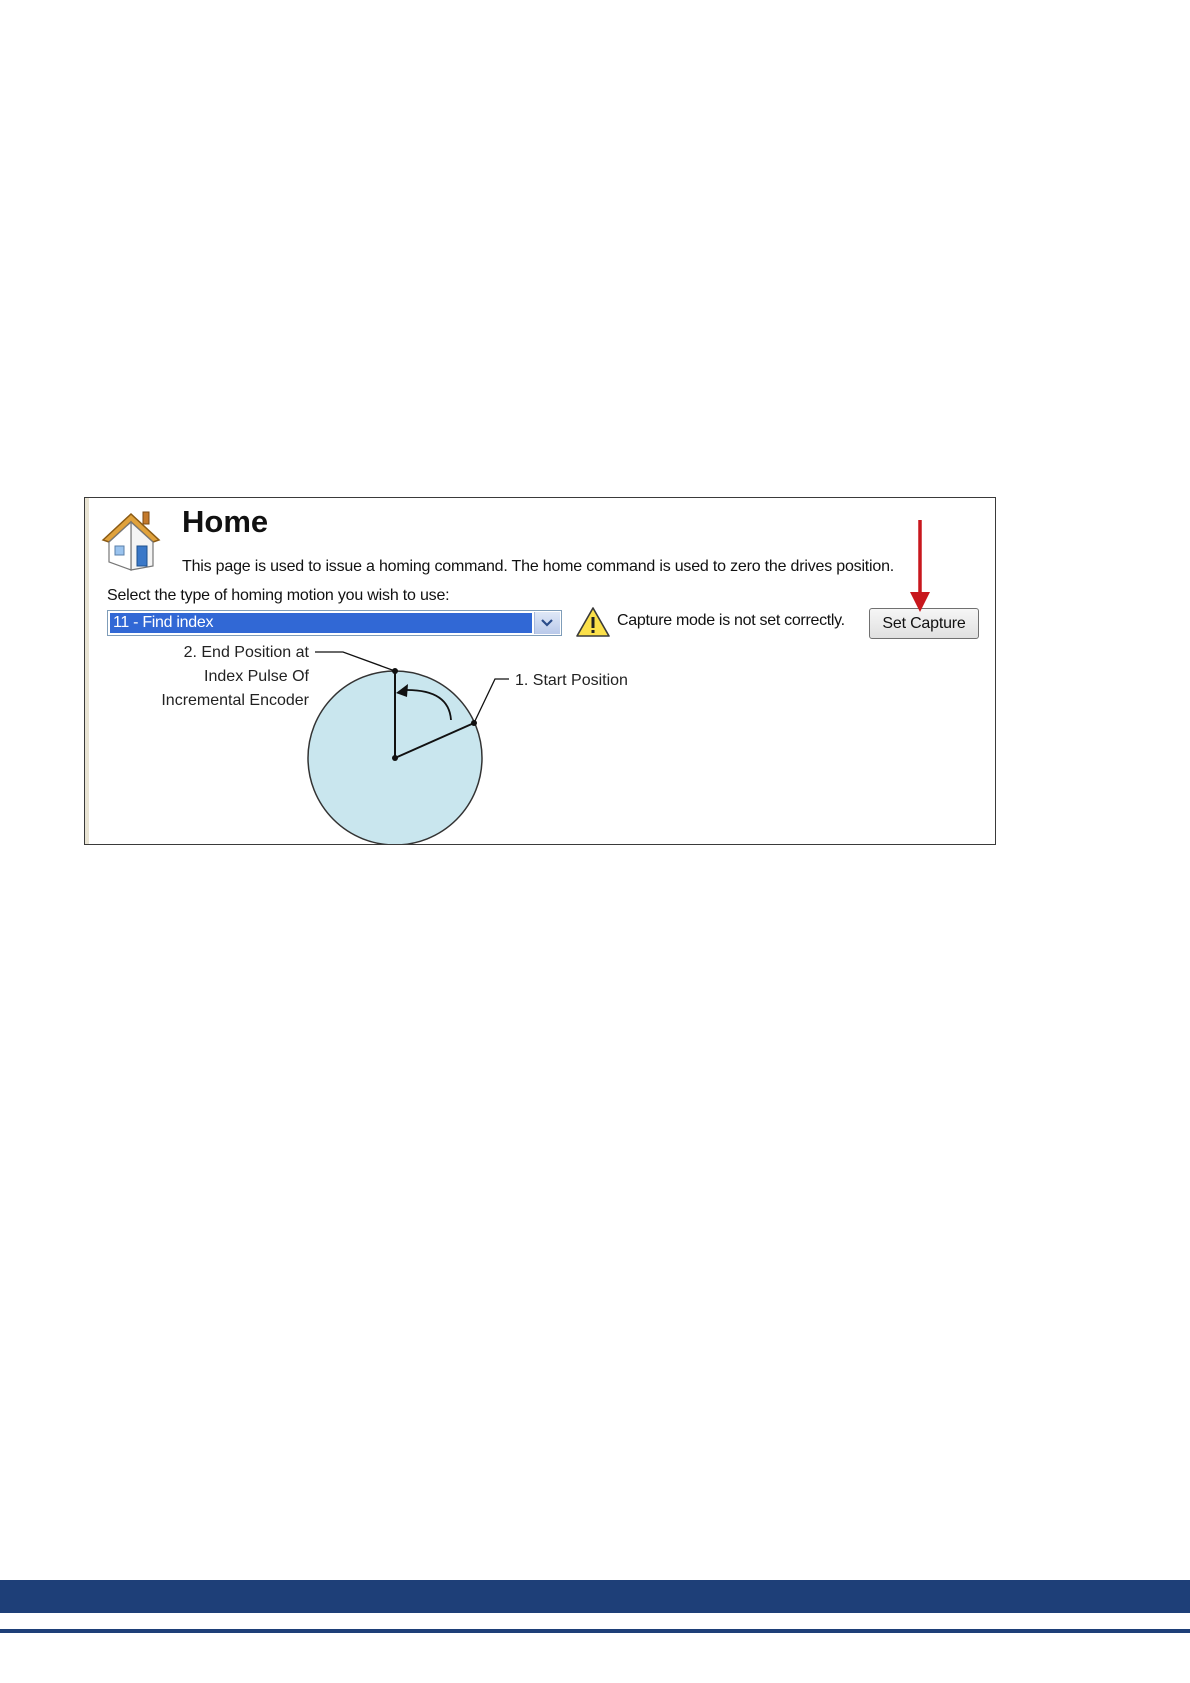 Image resolution: width=1190 pixels, height=1683 pixels. Describe the element at coordinates (247, 652) in the screenshot. I see `end-position-label-line-1: 2. End Position at` at that location.